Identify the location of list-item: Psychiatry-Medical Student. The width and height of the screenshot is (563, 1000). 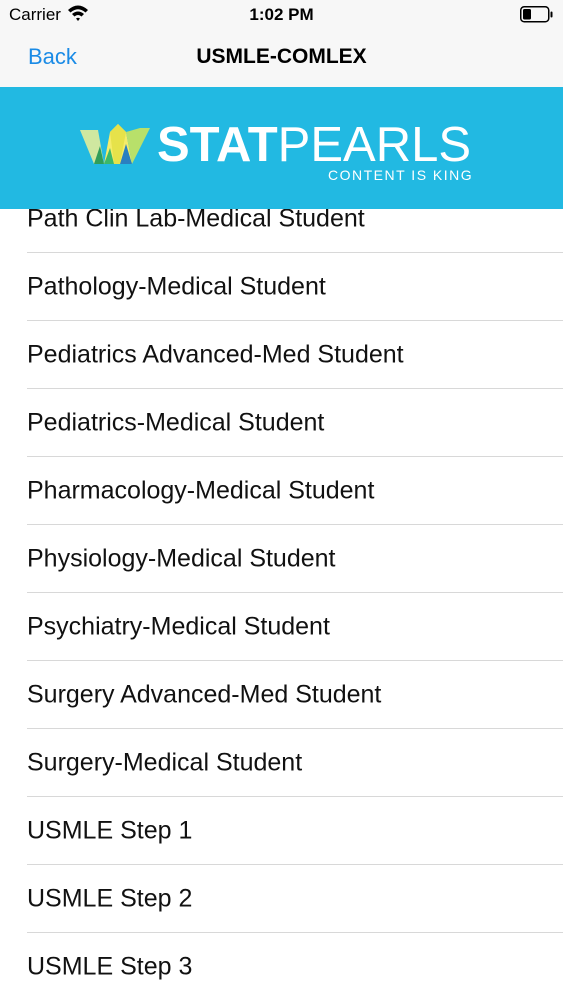
(281, 627).